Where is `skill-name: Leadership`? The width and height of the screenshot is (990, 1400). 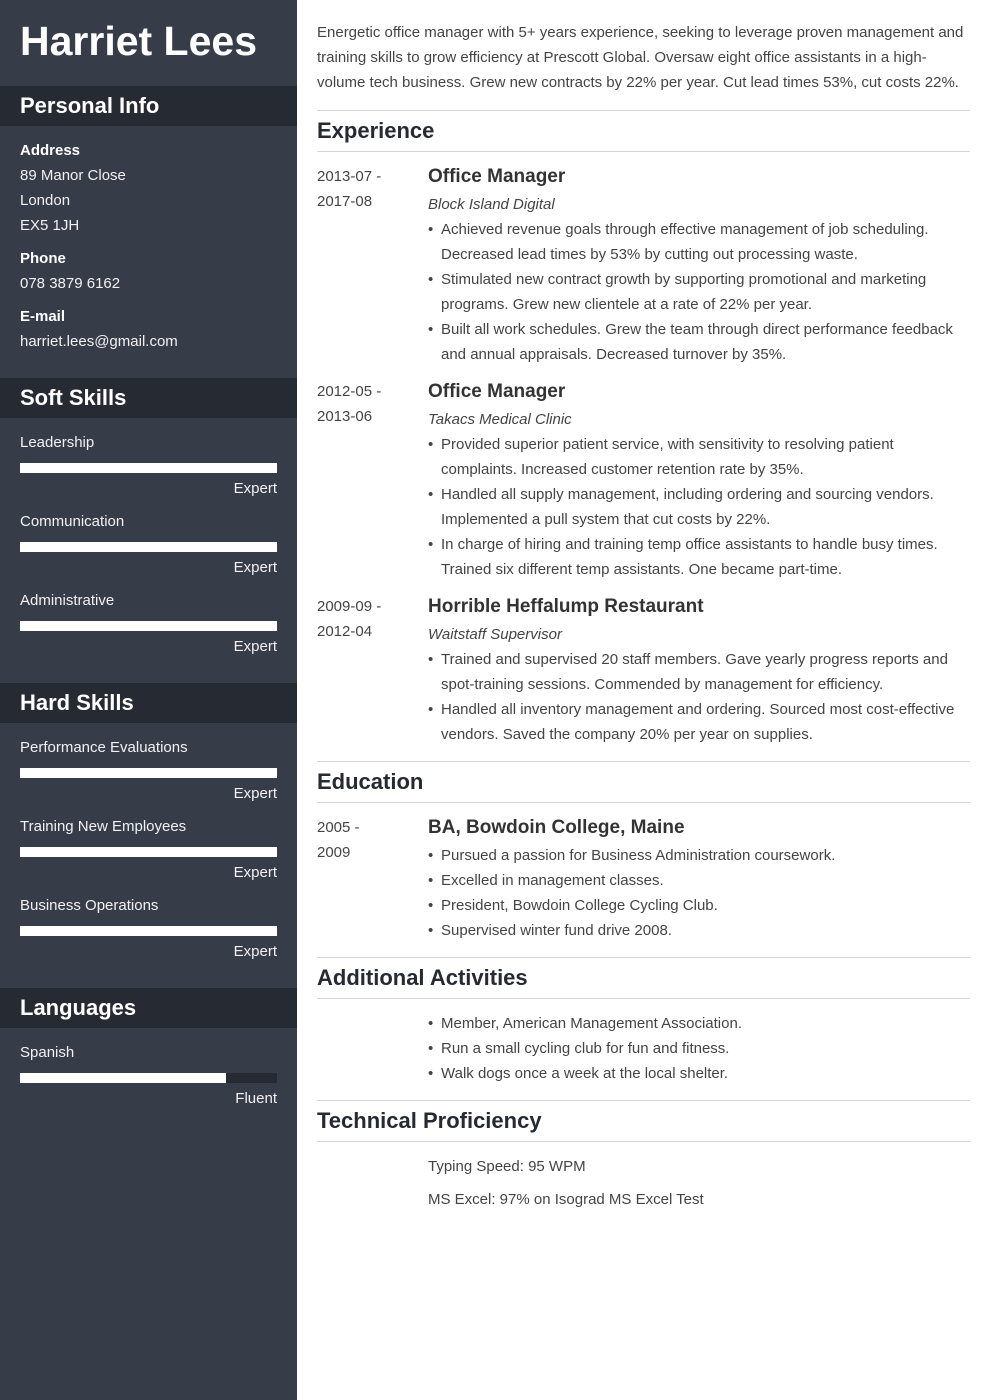 skill-name: Leadership is located at coordinates (57, 442).